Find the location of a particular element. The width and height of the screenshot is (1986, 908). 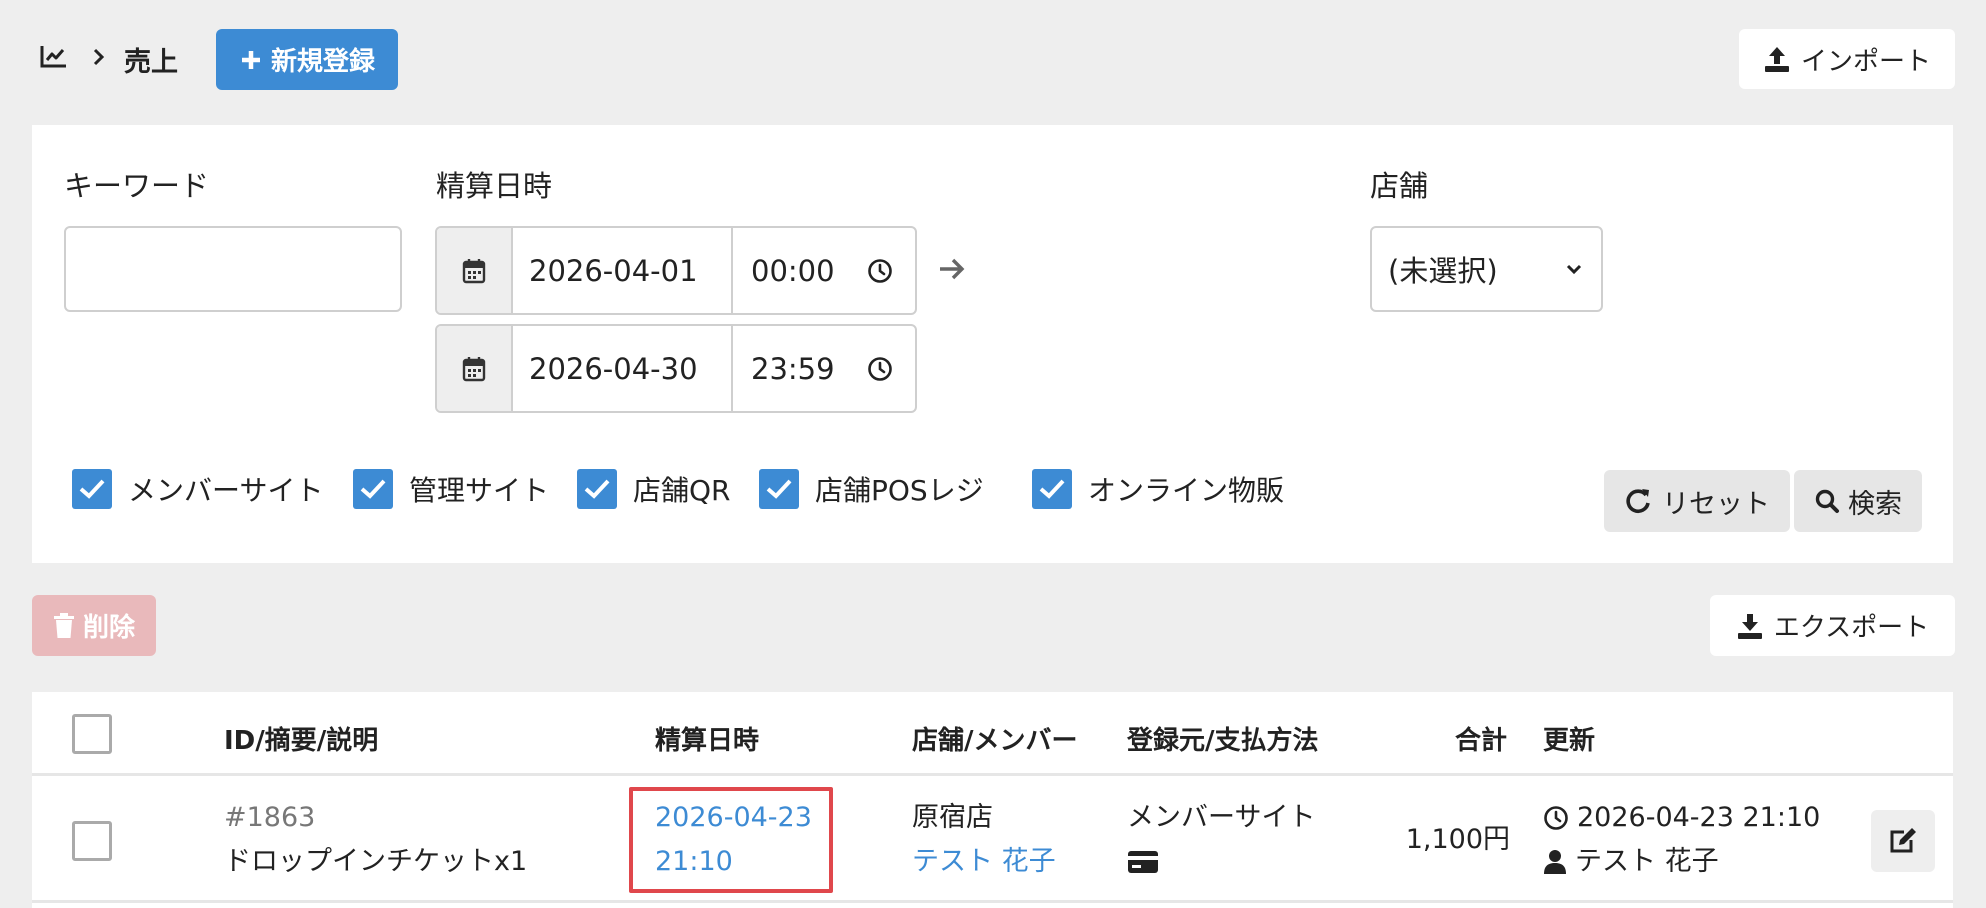

reset-label: リセット is located at coordinates (1716, 504).